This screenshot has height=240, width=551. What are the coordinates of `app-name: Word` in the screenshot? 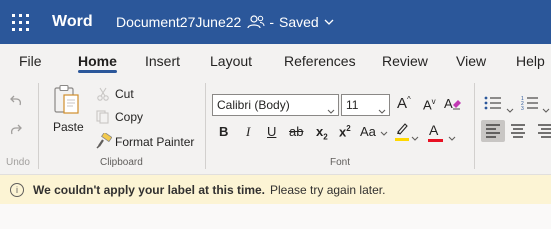 It's located at (77, 22).